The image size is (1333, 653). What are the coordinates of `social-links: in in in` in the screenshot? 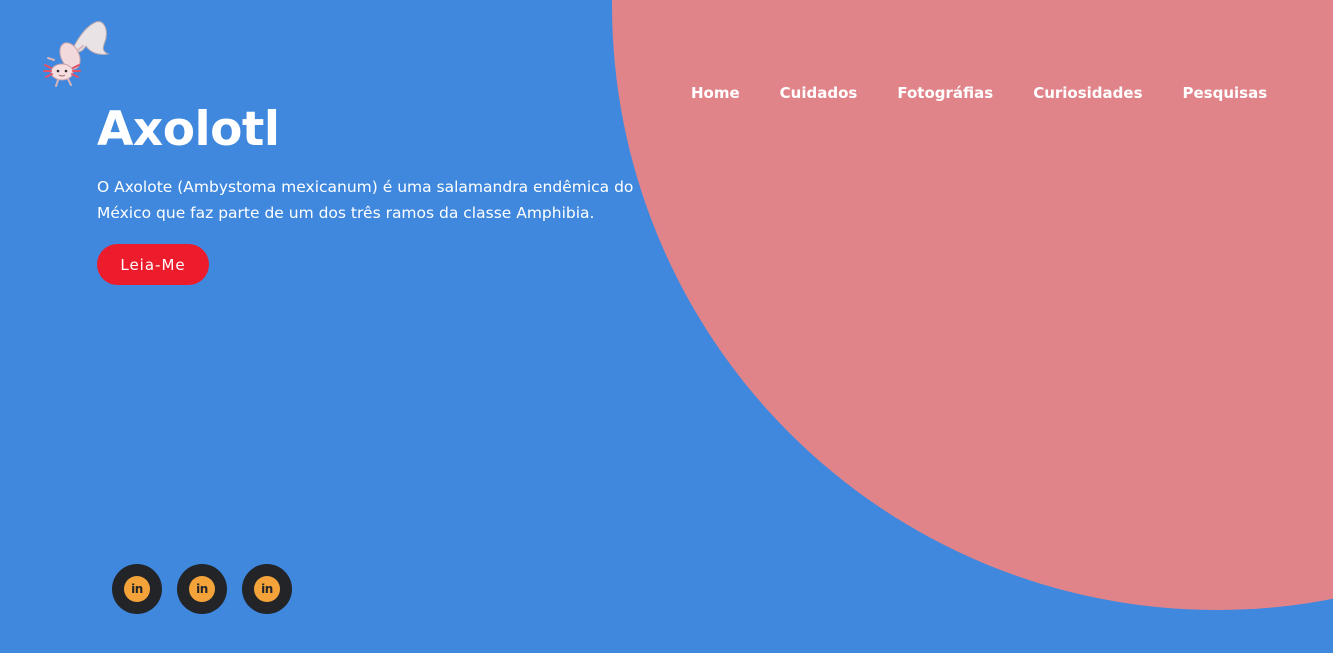 It's located at (202, 589).